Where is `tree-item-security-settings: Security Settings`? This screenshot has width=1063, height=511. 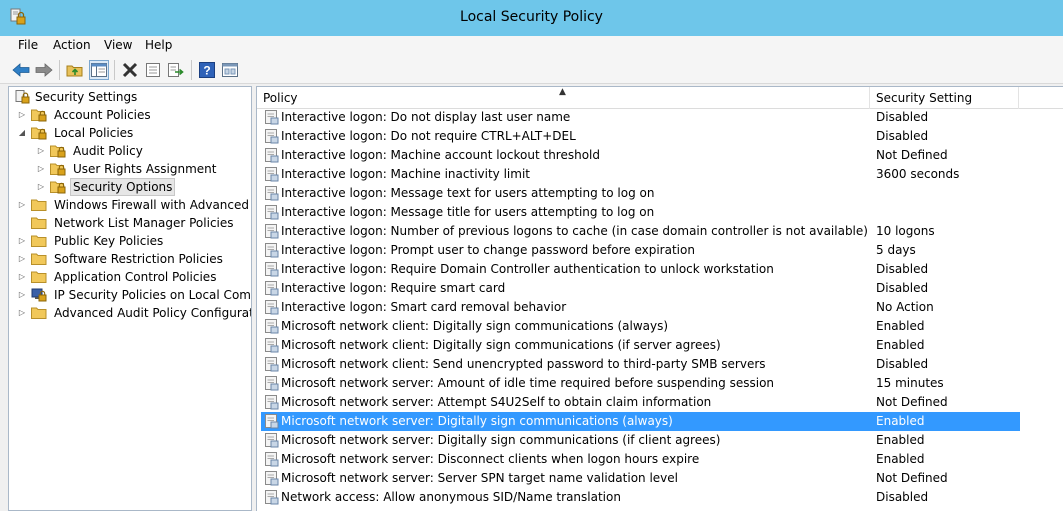
tree-item-security-settings: Security Settings is located at coordinates (130, 97).